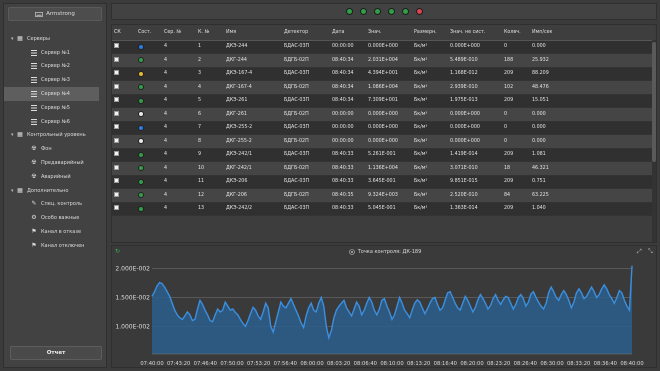  Describe the element at coordinates (210, 33) in the screenshot. I see `column-header: К. №` at that location.